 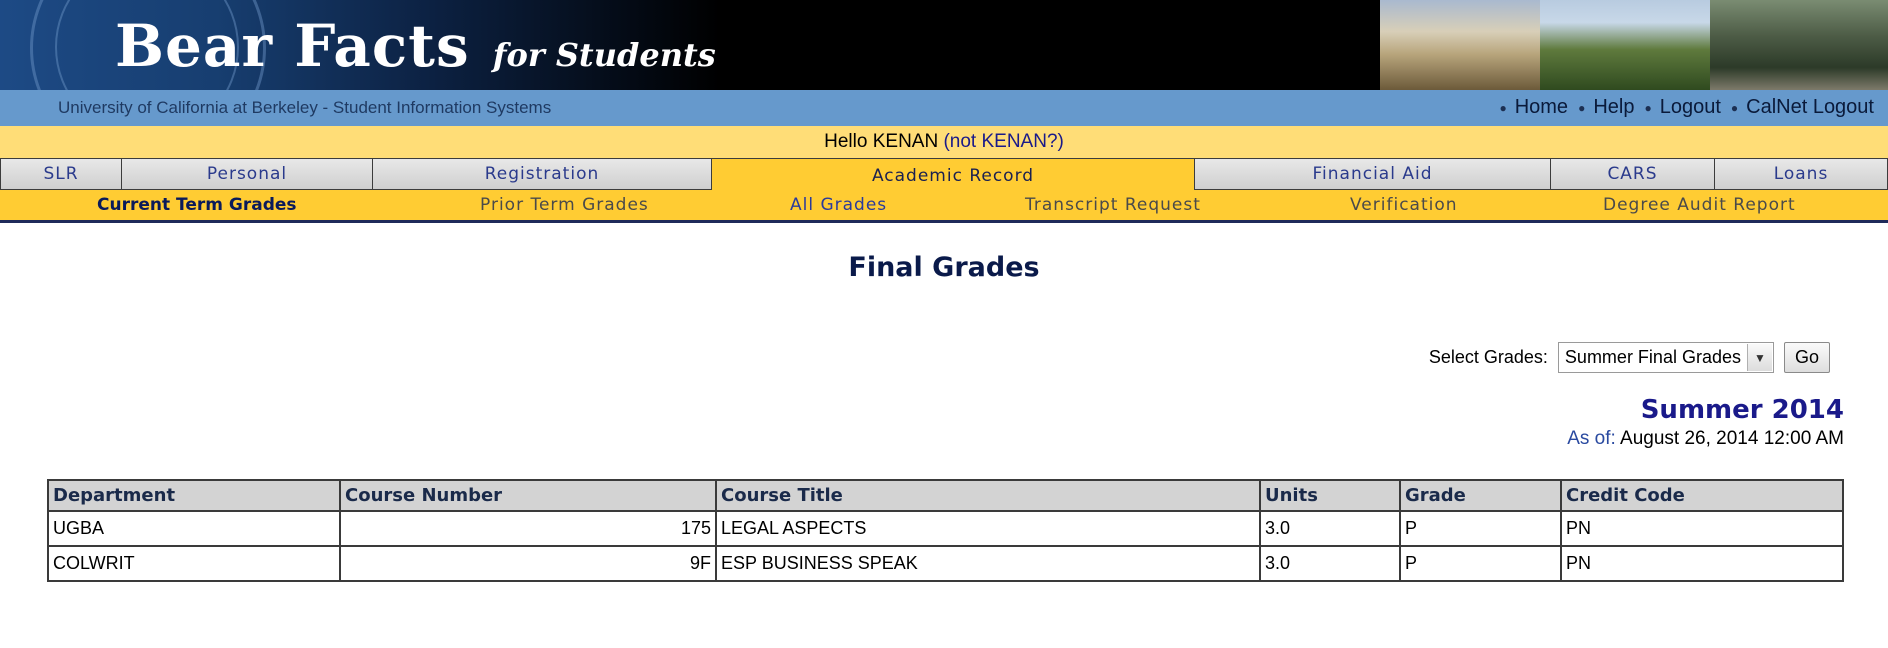 What do you see at coordinates (604, 55) in the screenshot?
I see `banner-title-sub: for Students` at bounding box center [604, 55].